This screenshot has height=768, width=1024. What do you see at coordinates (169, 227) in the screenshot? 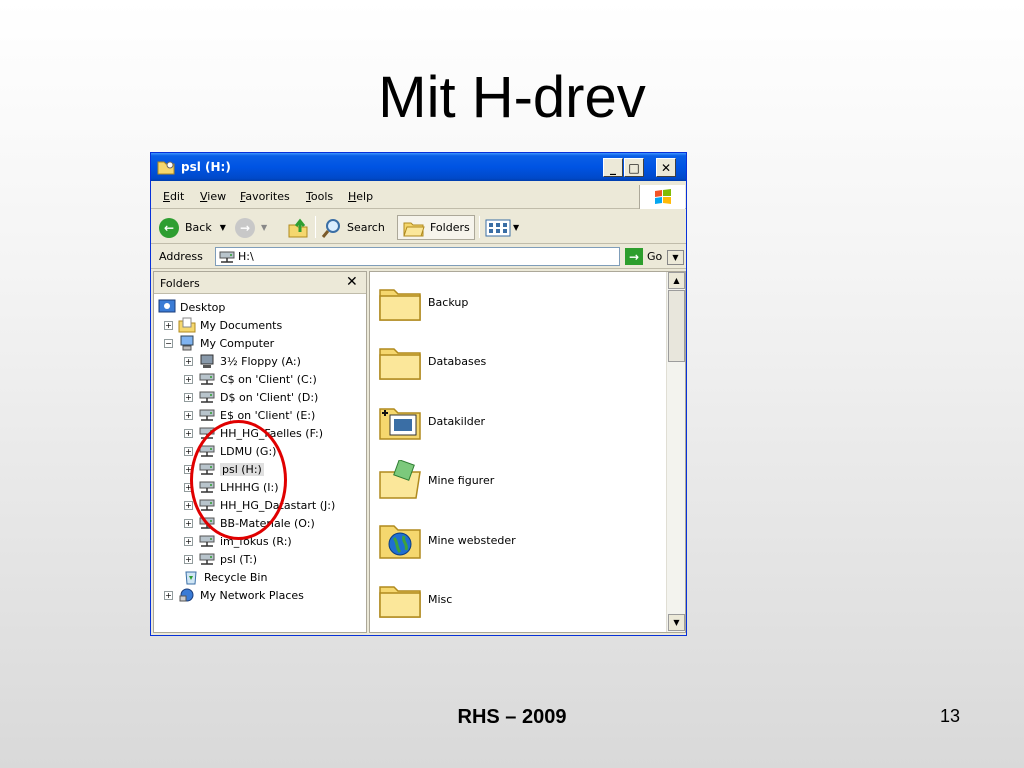
I see `back-arrow-icon: ←` at bounding box center [169, 227].